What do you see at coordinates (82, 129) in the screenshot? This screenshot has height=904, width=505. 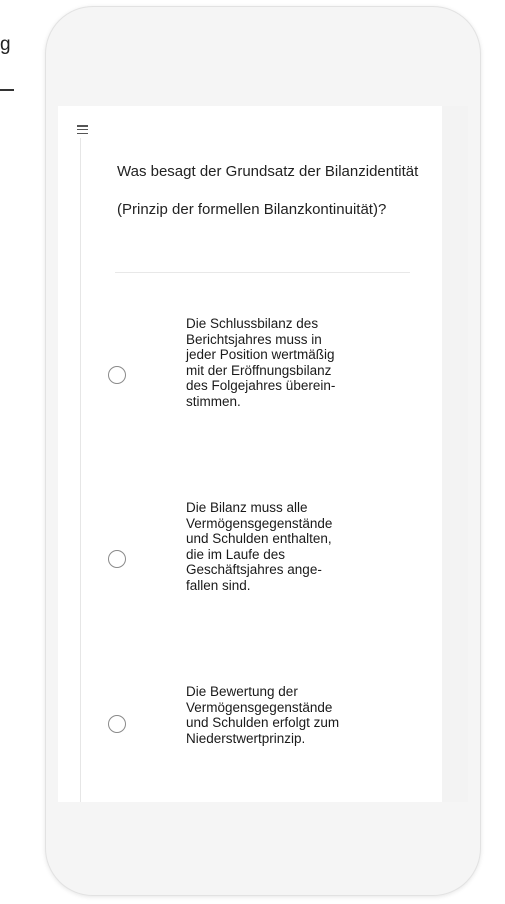 I see `hamburger-menu-icon` at bounding box center [82, 129].